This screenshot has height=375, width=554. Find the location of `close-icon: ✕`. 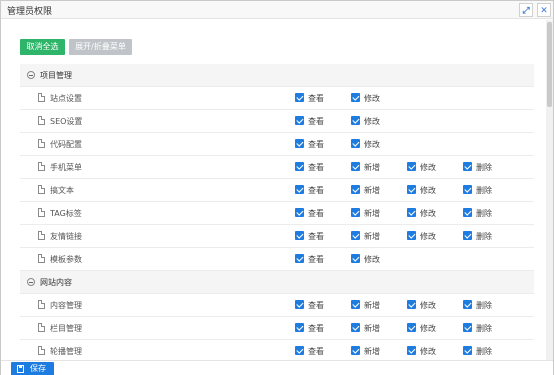

close-icon: ✕ is located at coordinates (544, 10).